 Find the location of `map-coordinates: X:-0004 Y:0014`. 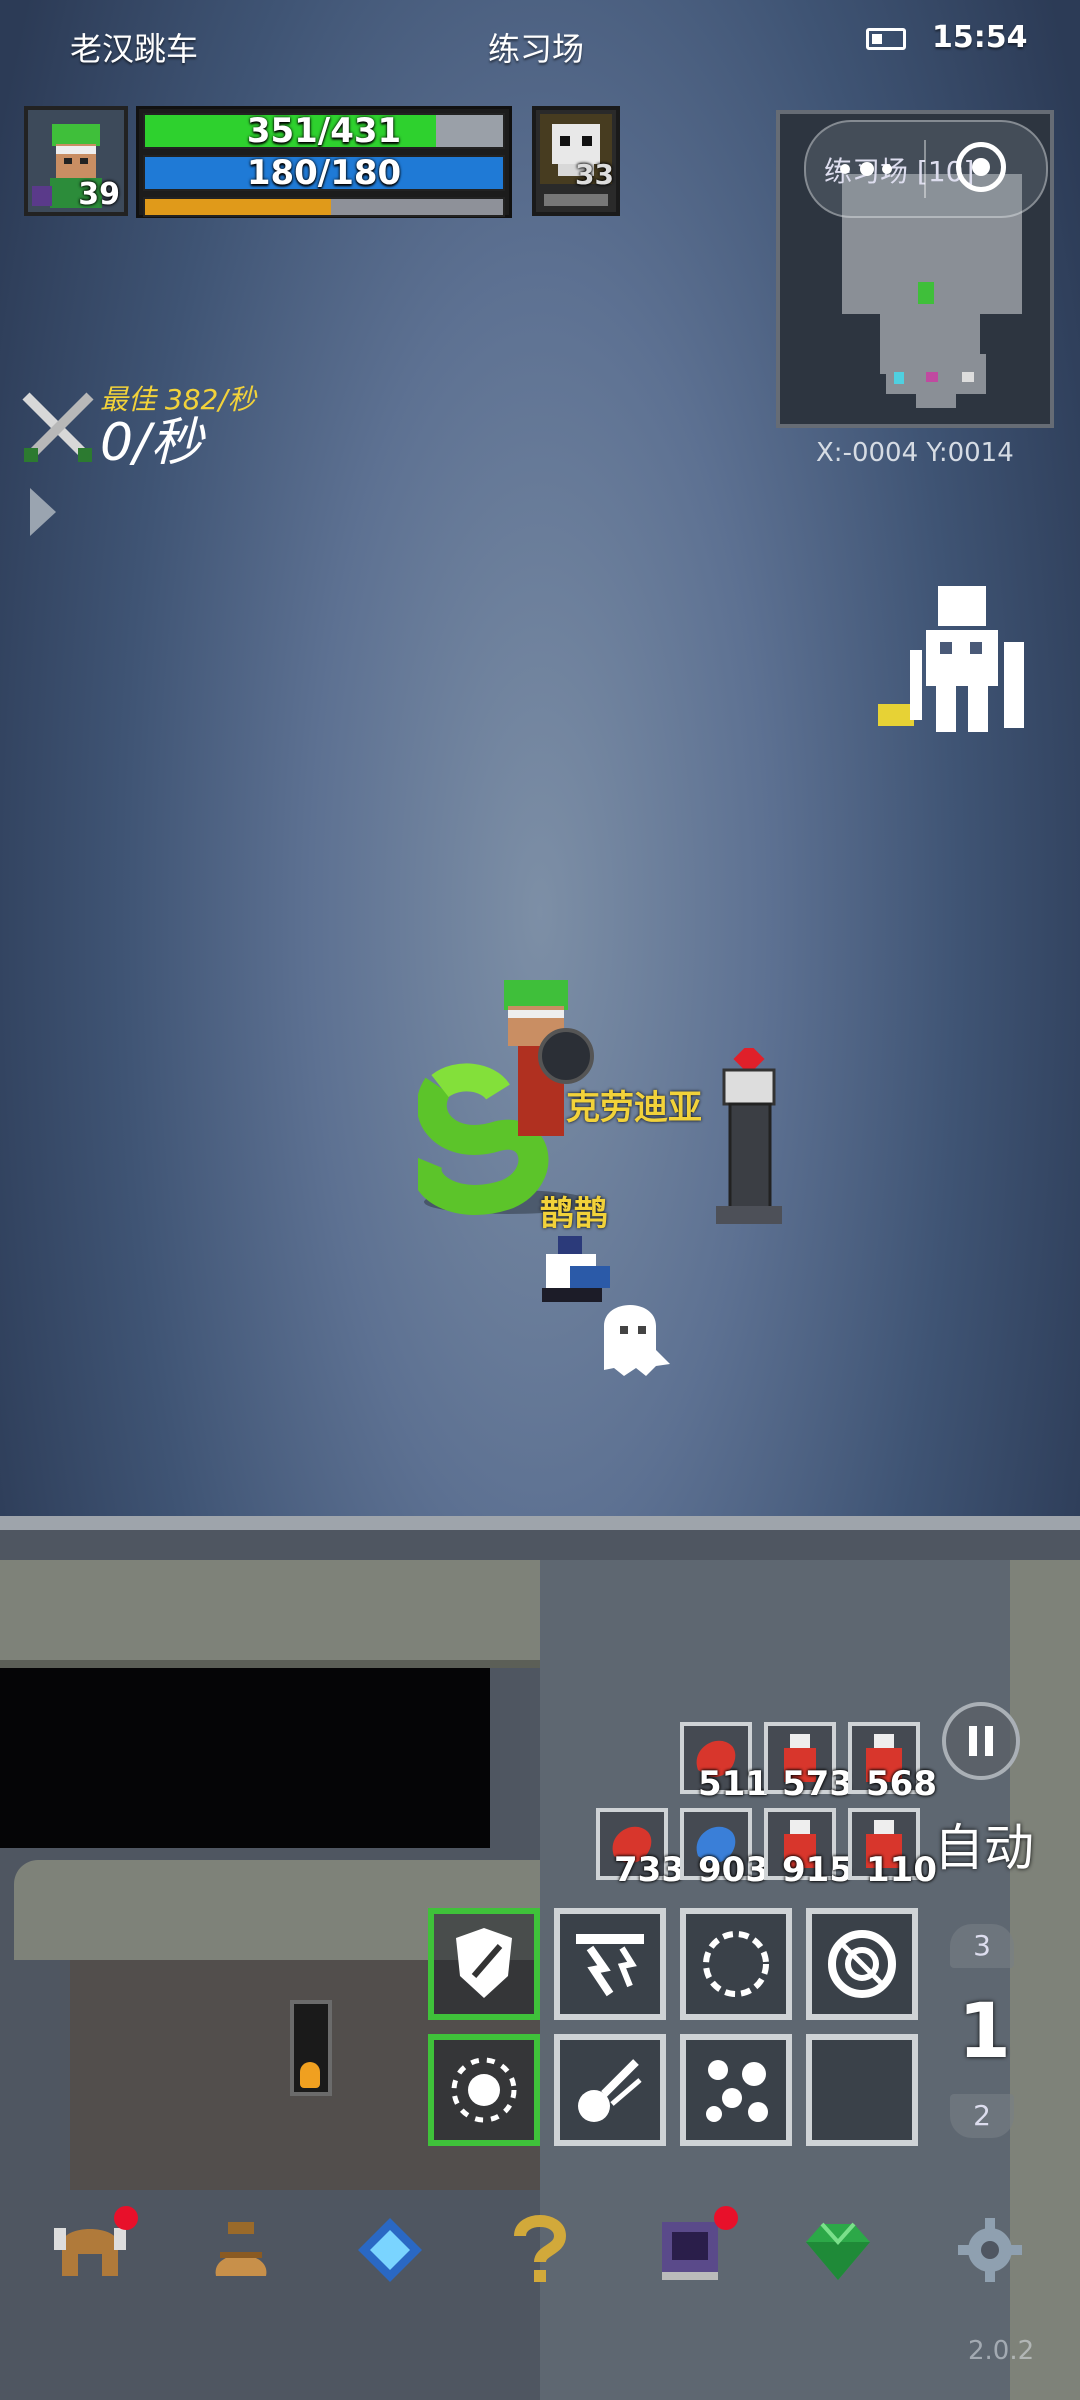

map-coordinates: X:-0004 Y:0014 is located at coordinates (915, 453).